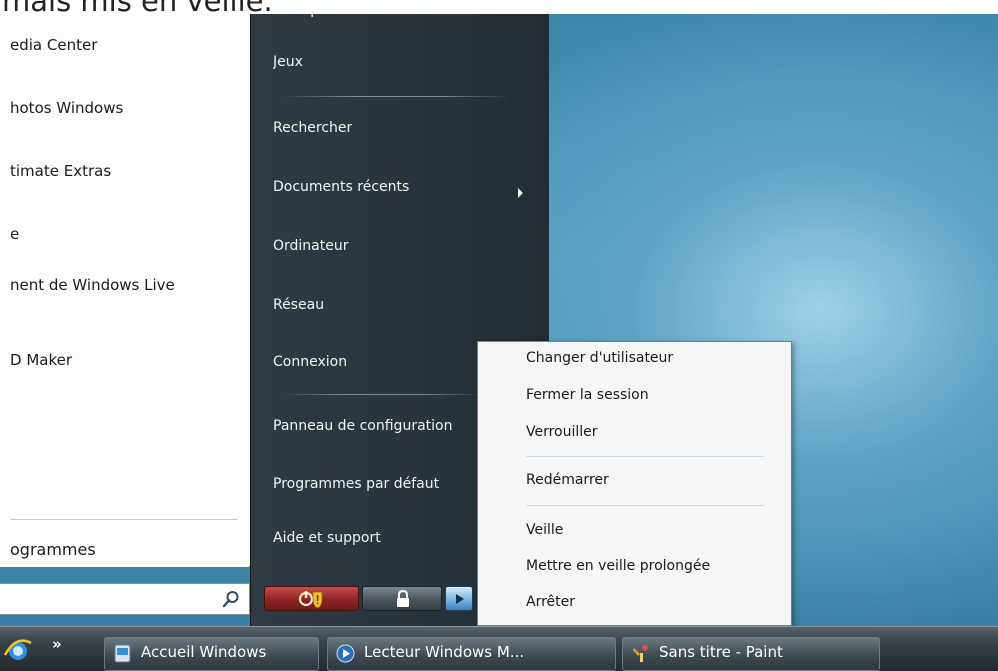  Describe the element at coordinates (53, 45) in the screenshot. I see `program-item: edia Center` at that location.